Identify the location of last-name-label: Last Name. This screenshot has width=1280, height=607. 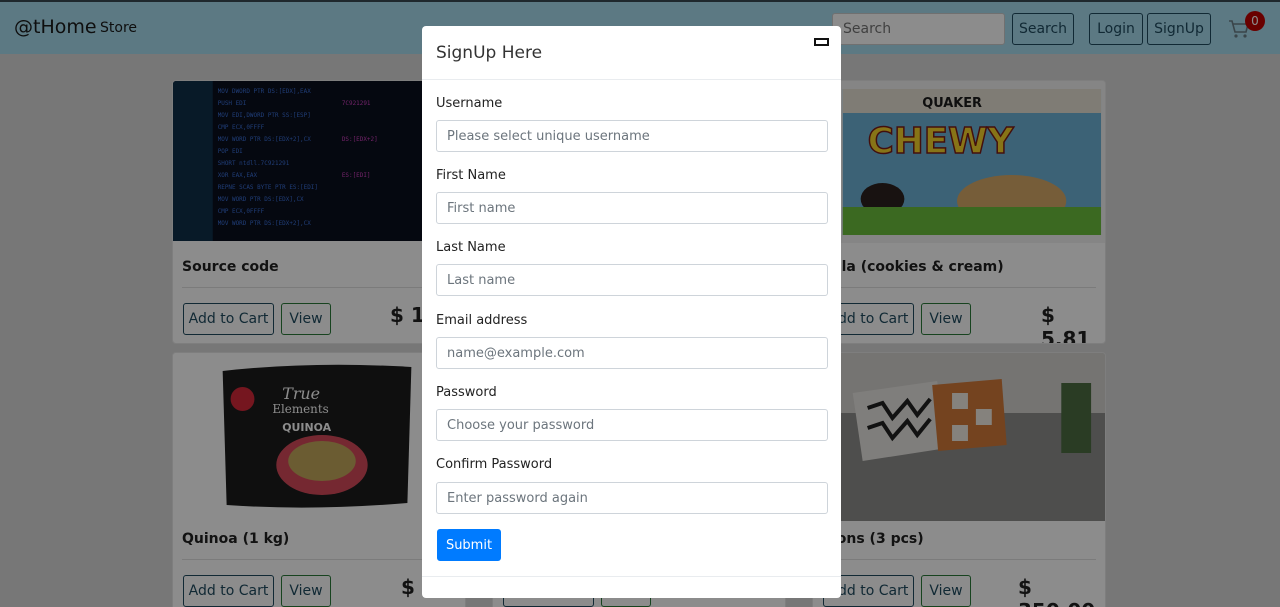
(471, 247).